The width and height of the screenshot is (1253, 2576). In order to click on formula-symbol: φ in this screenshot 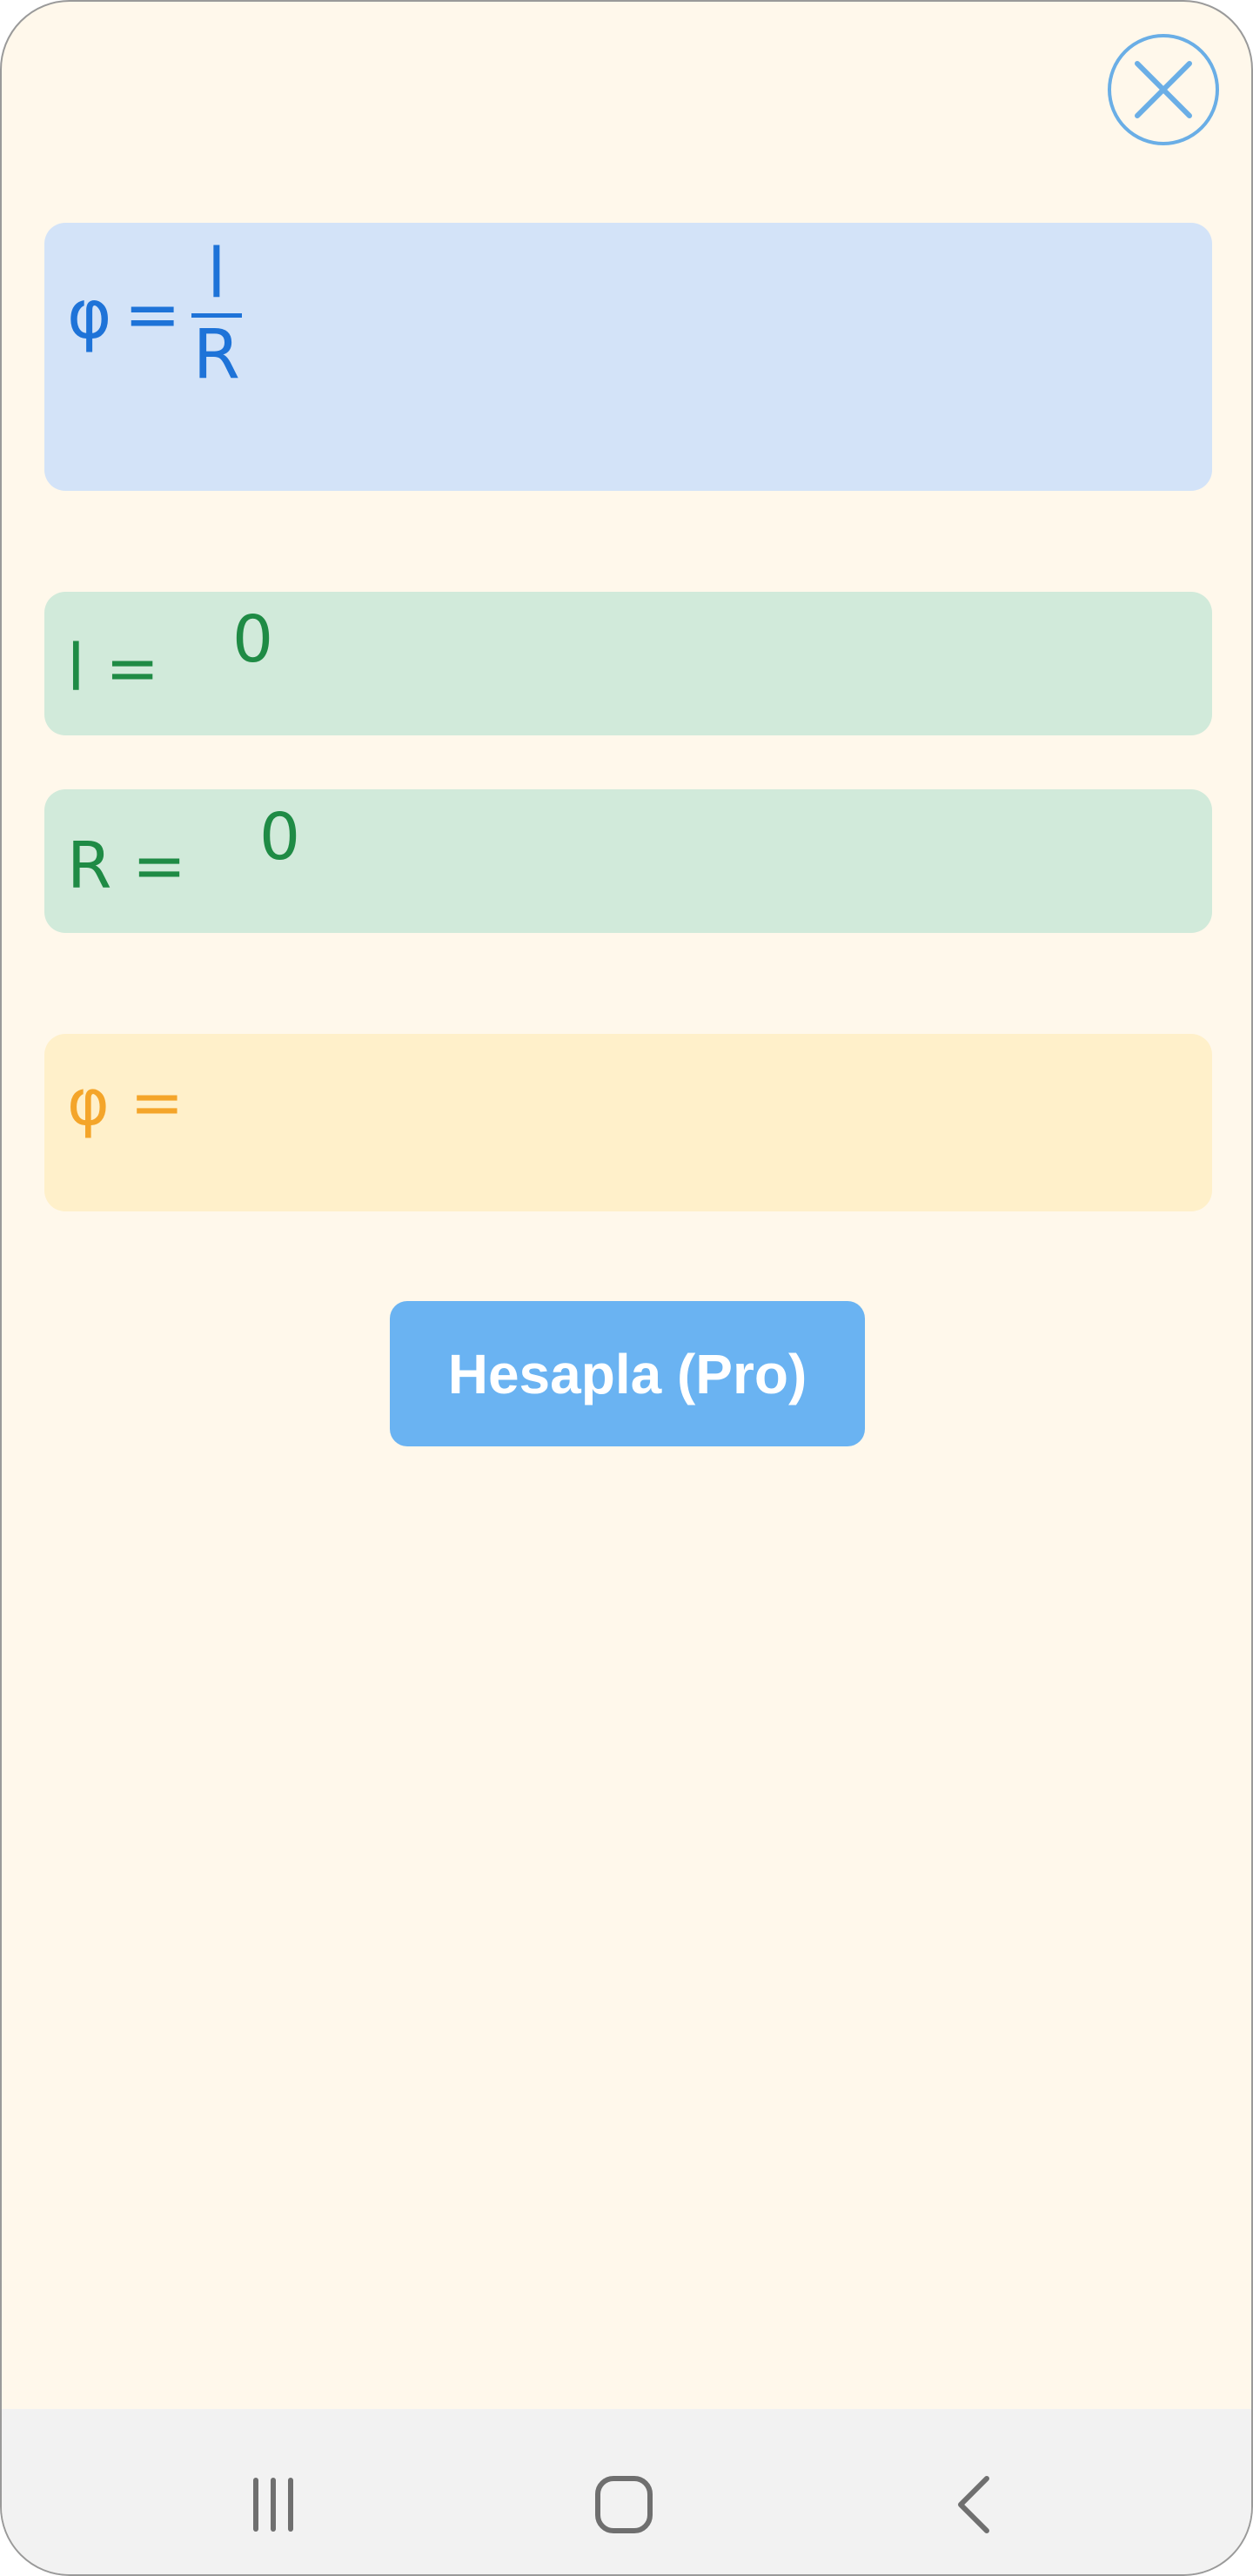, I will do `click(89, 315)`.